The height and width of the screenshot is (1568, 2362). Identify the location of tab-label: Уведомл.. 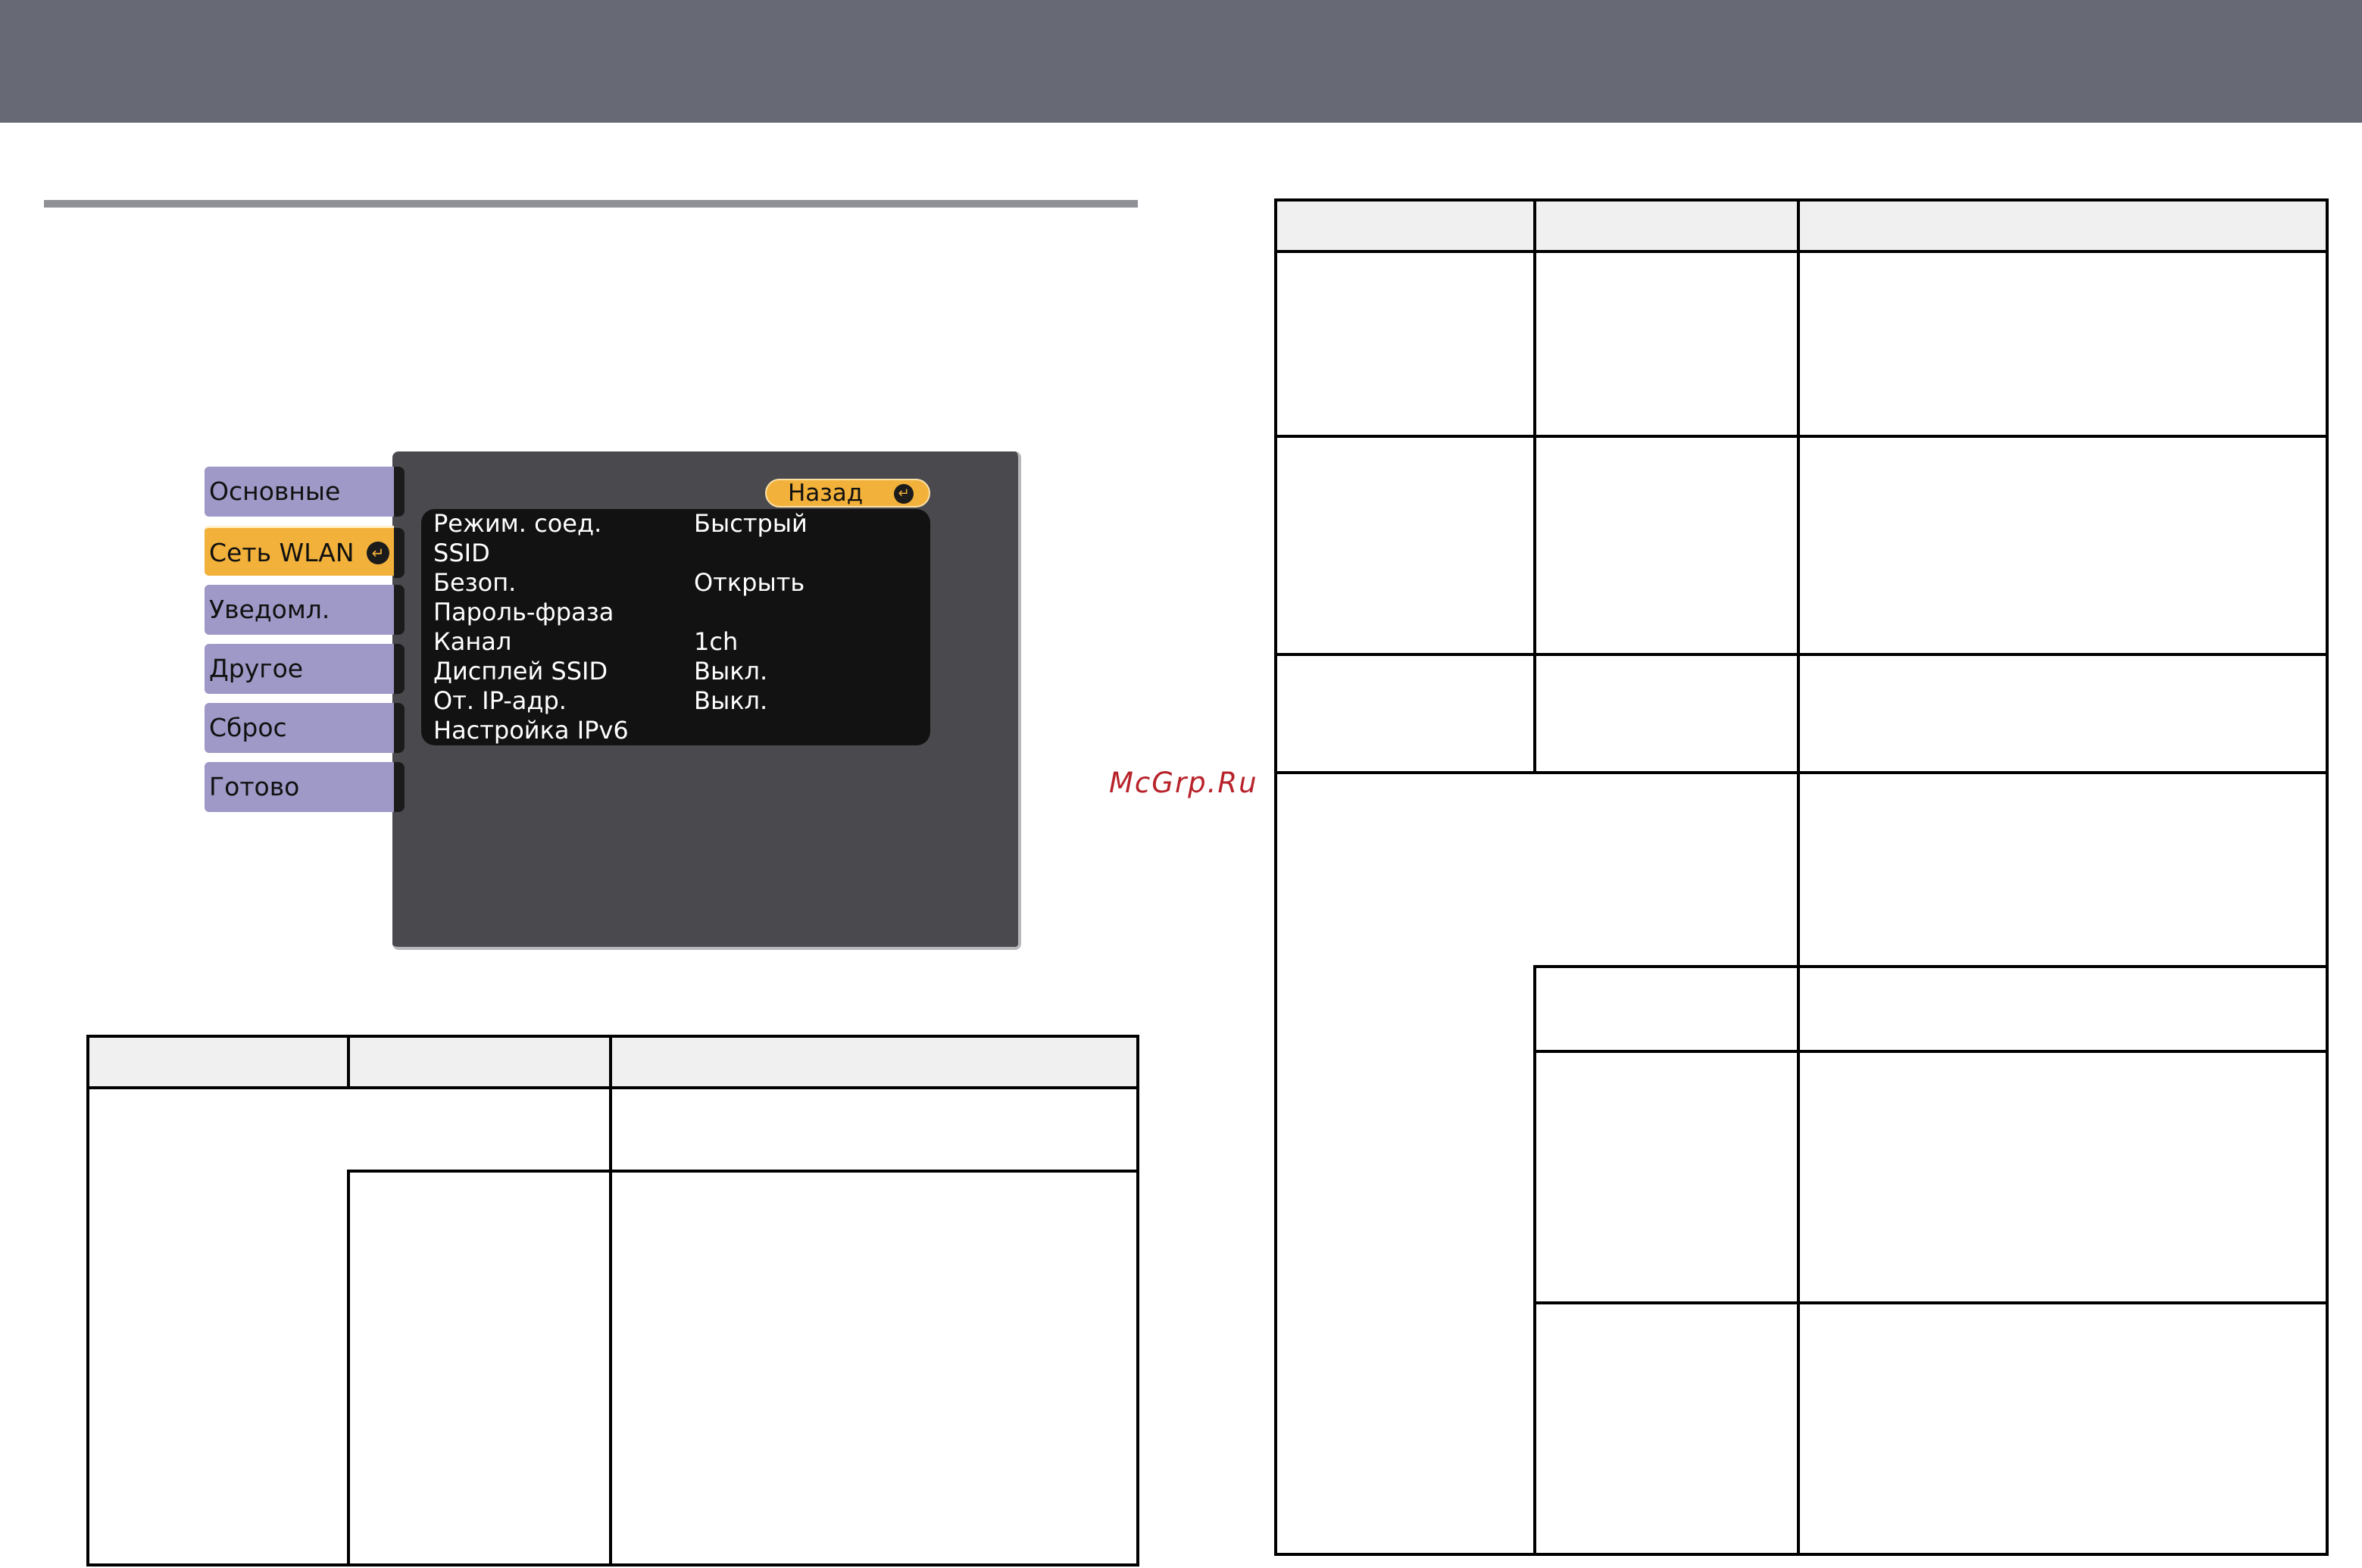
(269, 609).